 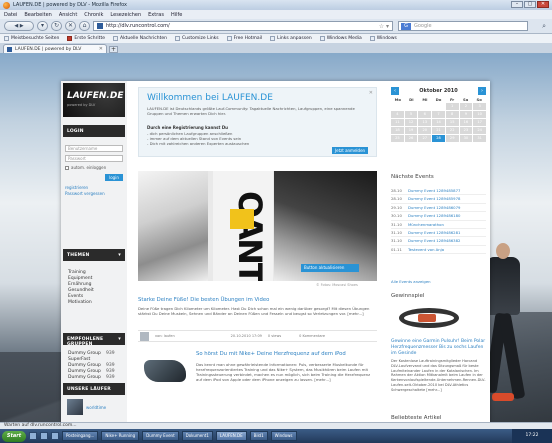 What do you see at coordinates (31, 38) in the screenshot?
I see `bookmark-item: Meistbesuchte Seiten` at bounding box center [31, 38].